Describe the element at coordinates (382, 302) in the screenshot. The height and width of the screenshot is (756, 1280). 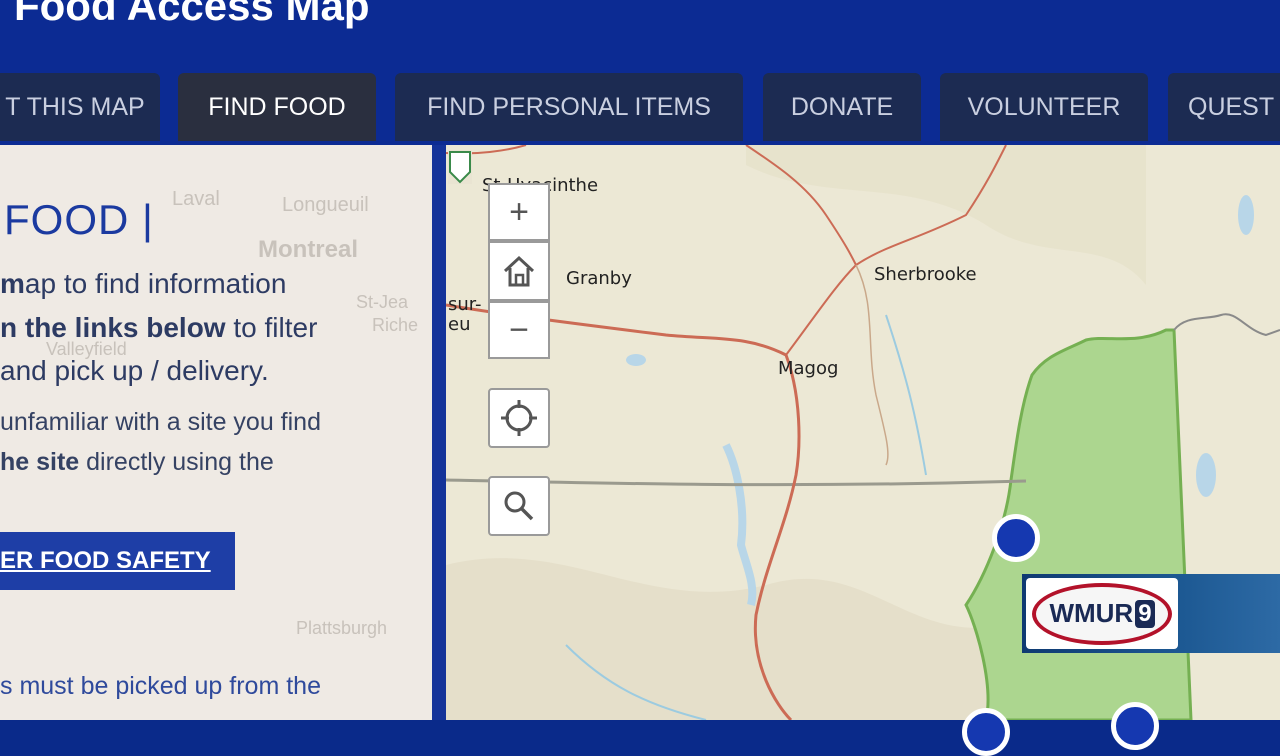
I see `ghost-label-st-jean: St-Jea` at that location.